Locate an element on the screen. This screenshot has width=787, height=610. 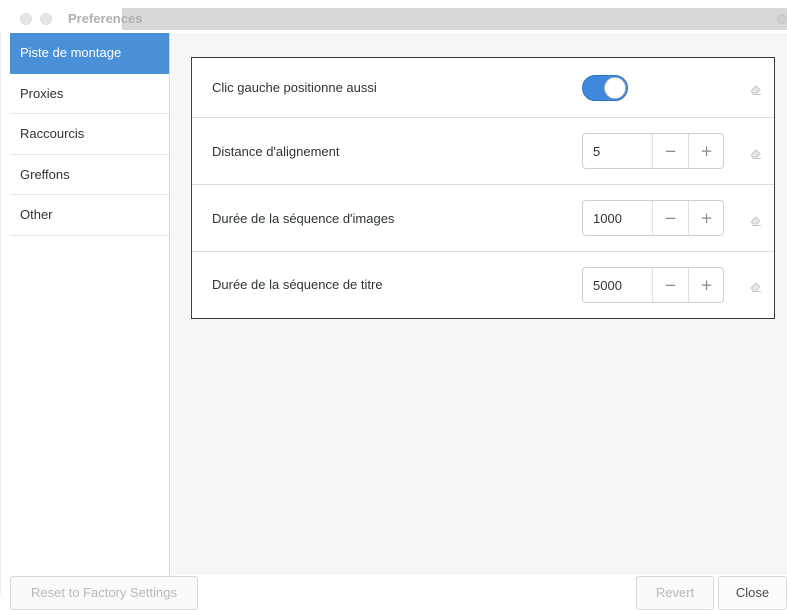
spin-value: 1000 is located at coordinates (607, 218).